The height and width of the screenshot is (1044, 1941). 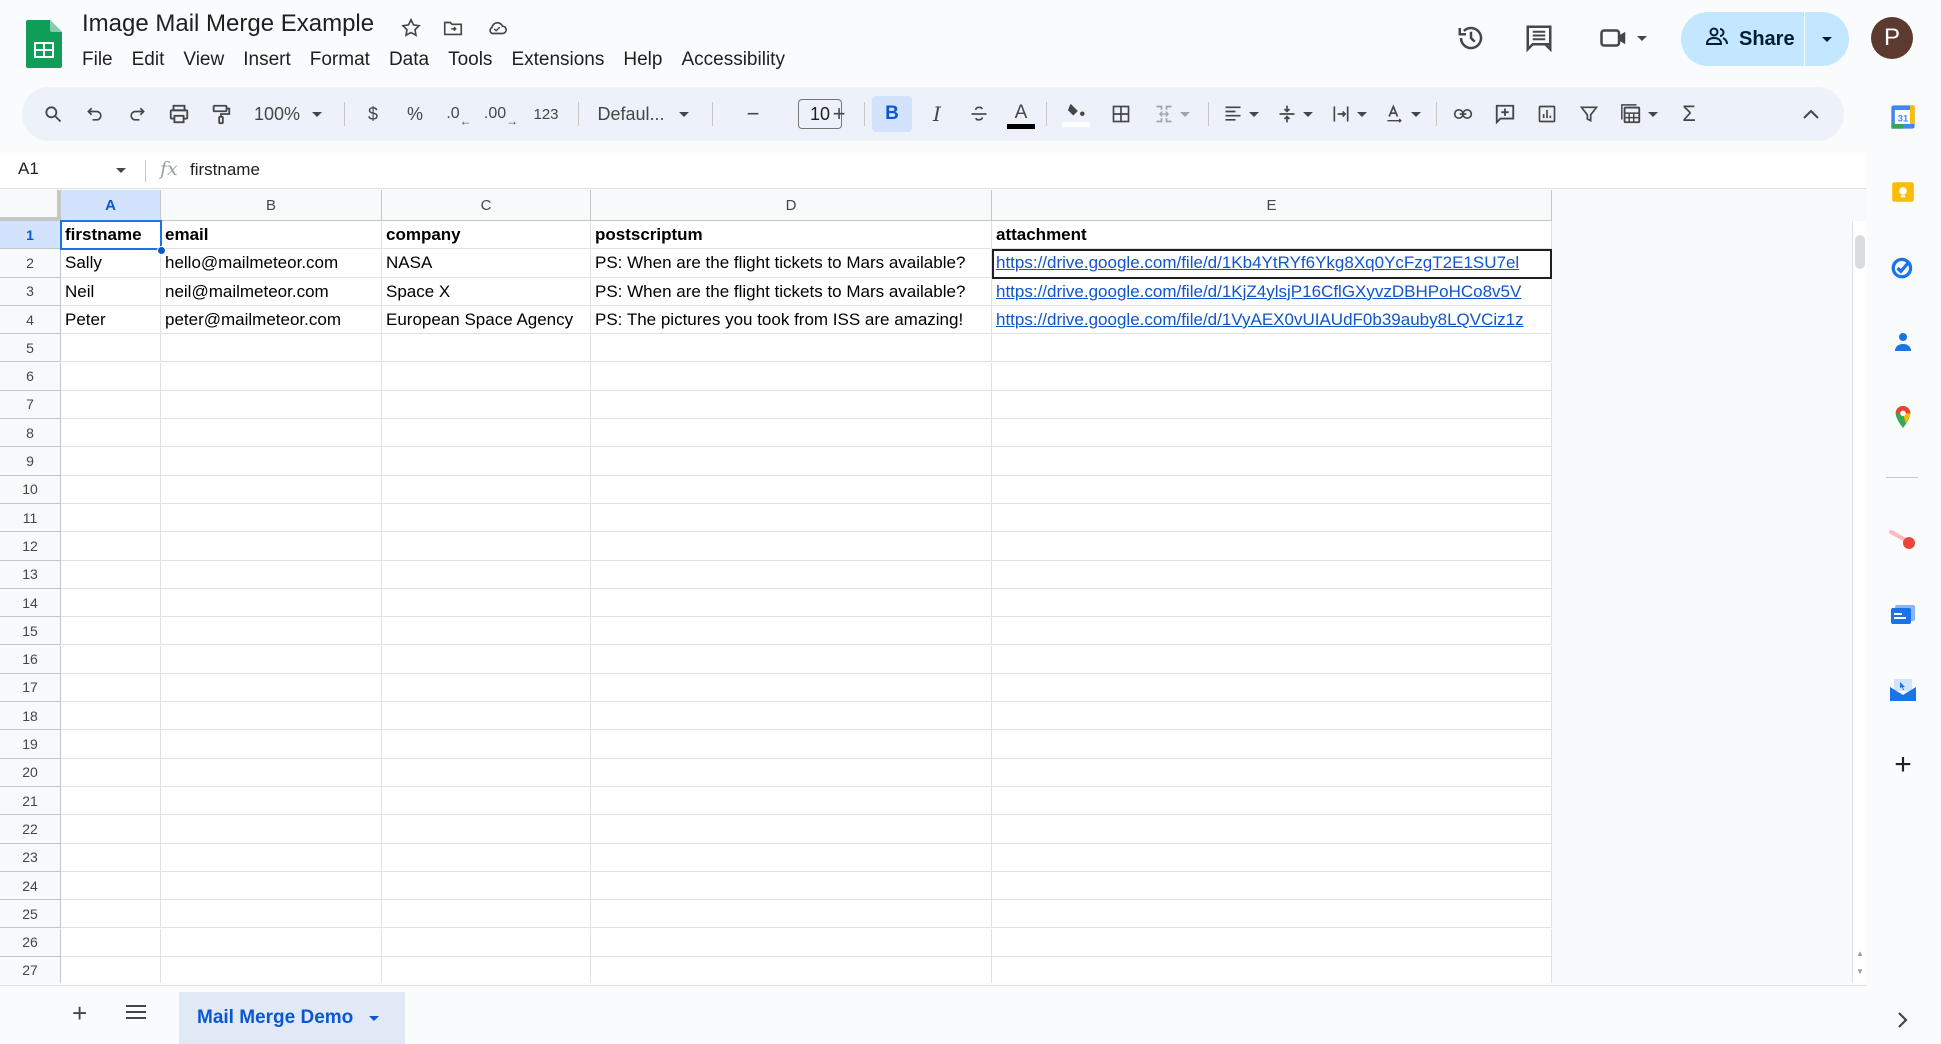 What do you see at coordinates (1272, 969) in the screenshot?
I see `cell-e27` at bounding box center [1272, 969].